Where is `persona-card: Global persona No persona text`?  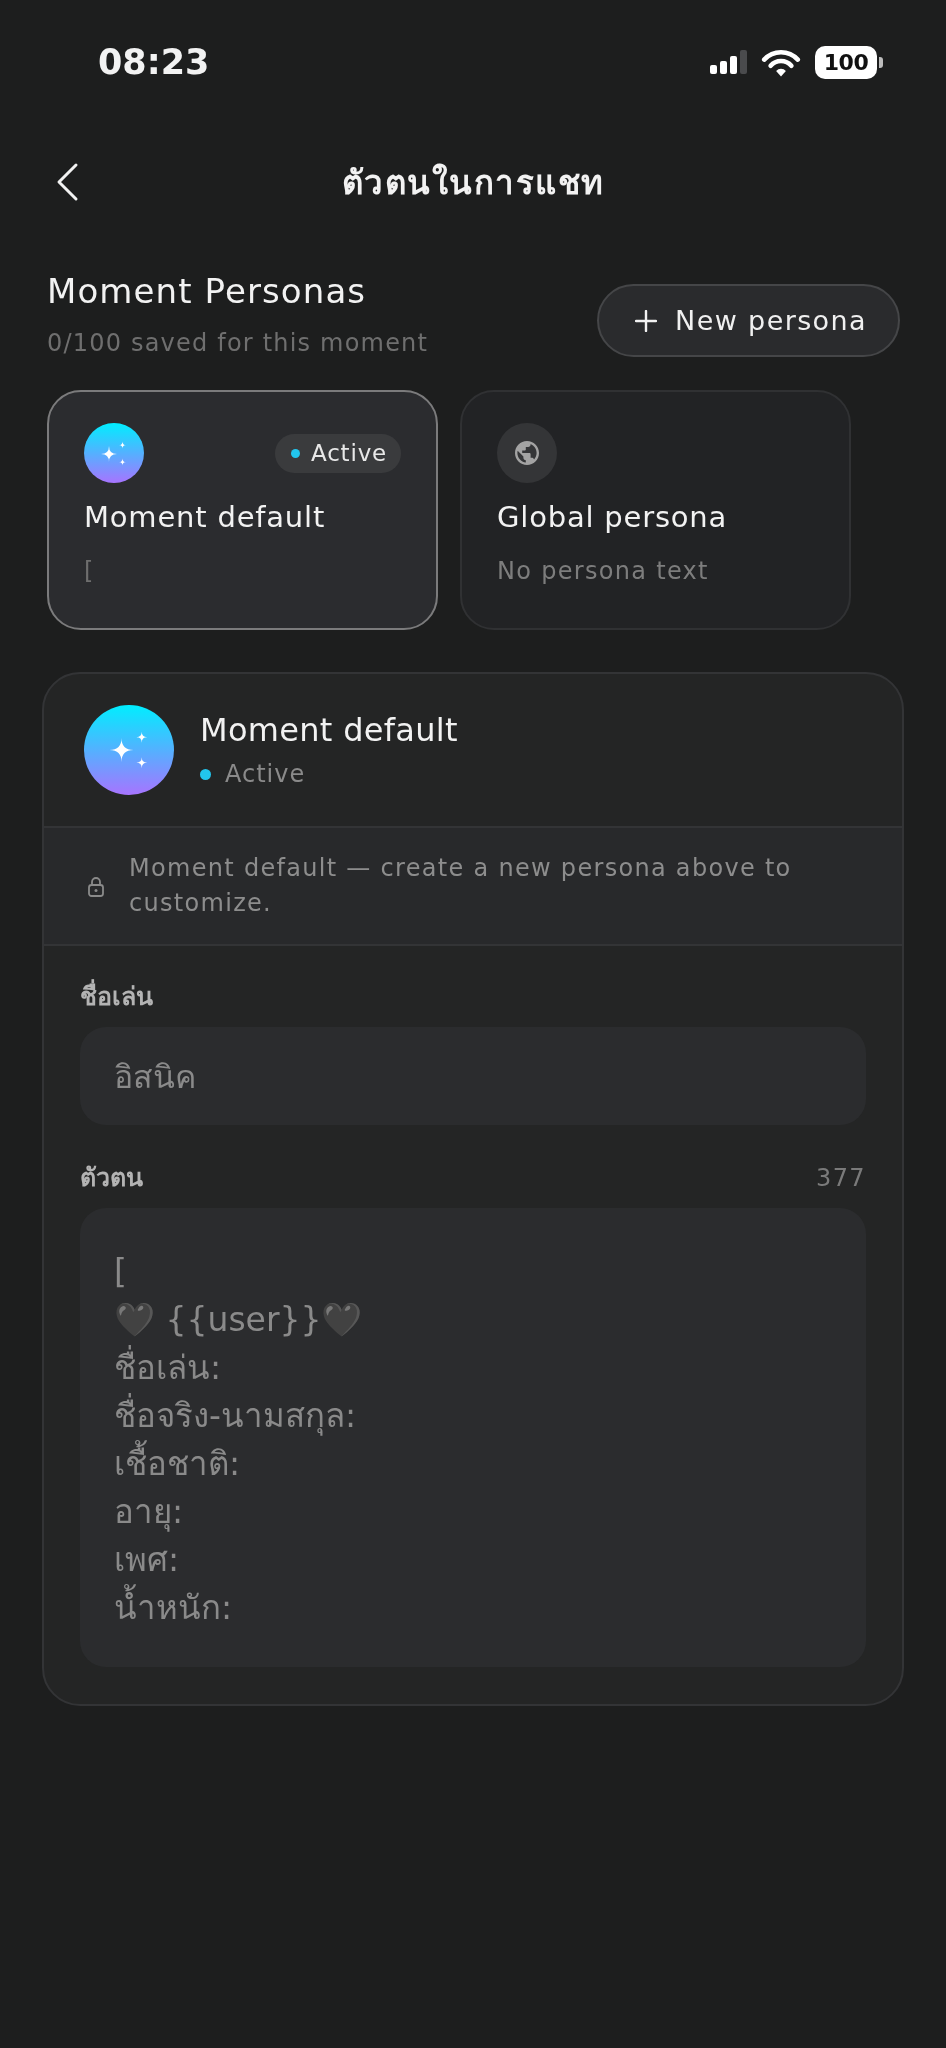
persona-card: Global persona No persona text is located at coordinates (655, 510).